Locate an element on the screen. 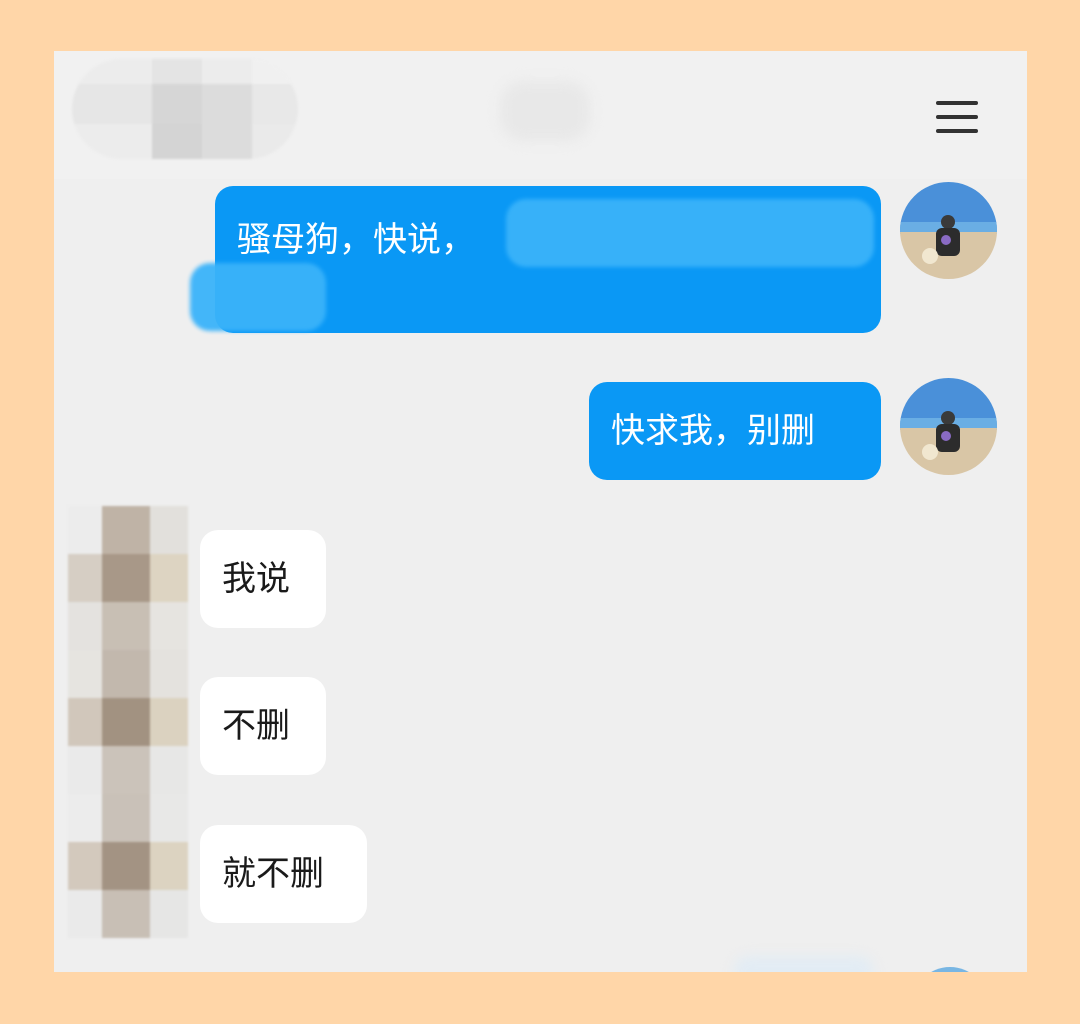 Image resolution: width=1080 pixels, height=1024 pixels. message-text: 快求我，别删 is located at coordinates (713, 431).